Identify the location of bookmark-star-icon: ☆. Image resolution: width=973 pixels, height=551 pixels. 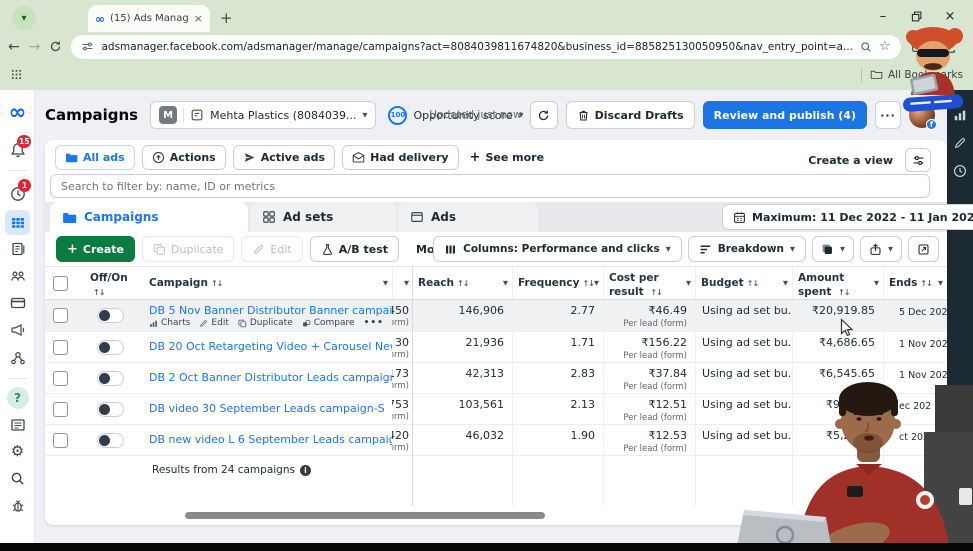
(885, 46).